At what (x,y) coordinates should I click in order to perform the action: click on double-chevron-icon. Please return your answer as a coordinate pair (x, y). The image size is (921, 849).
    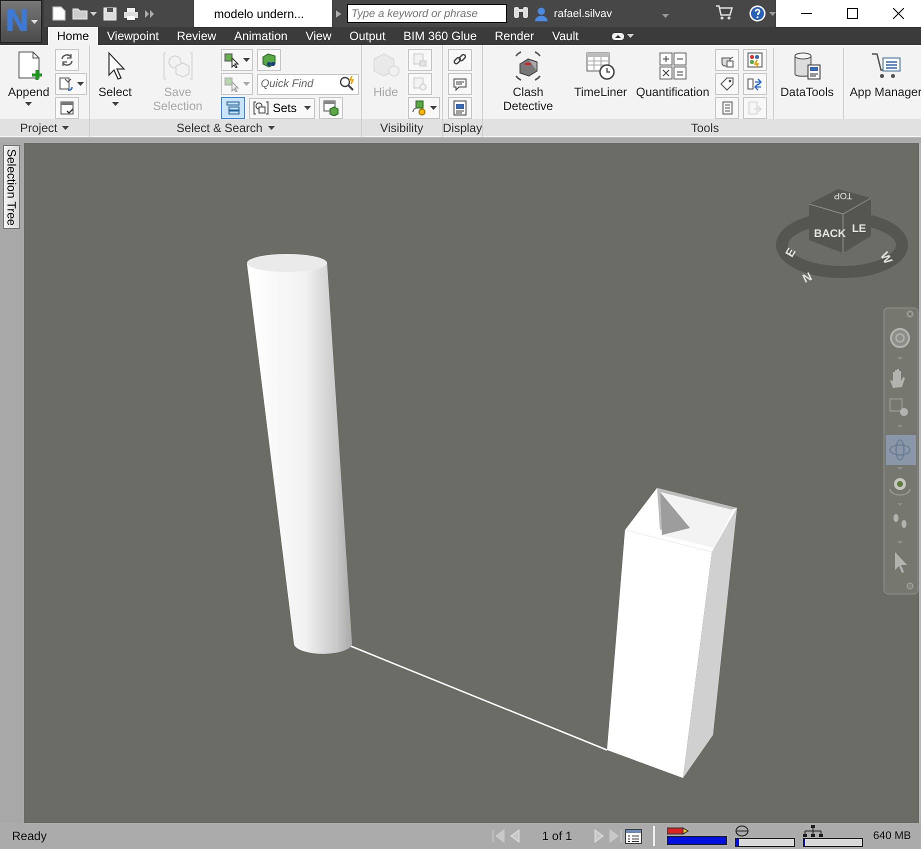
    Looking at the image, I should click on (150, 14).